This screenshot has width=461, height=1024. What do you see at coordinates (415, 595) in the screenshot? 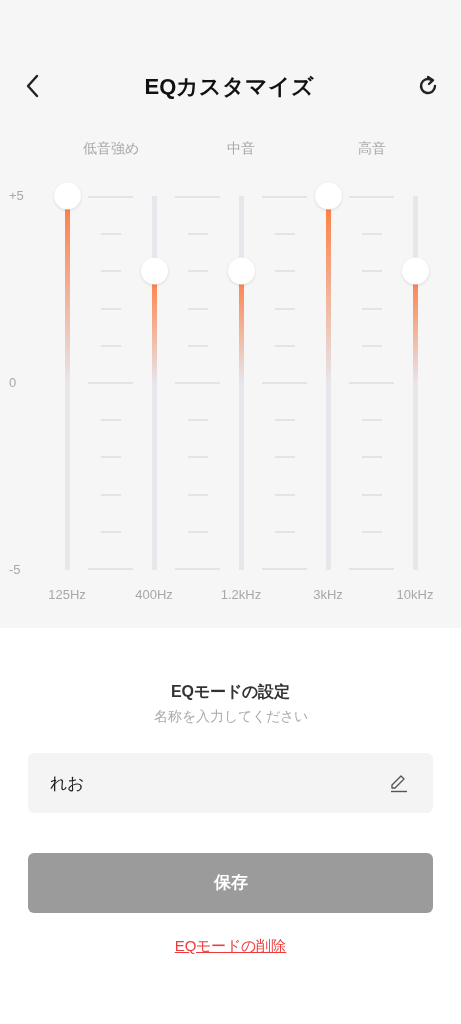
I see `frequency-label: 10kHz` at bounding box center [415, 595].